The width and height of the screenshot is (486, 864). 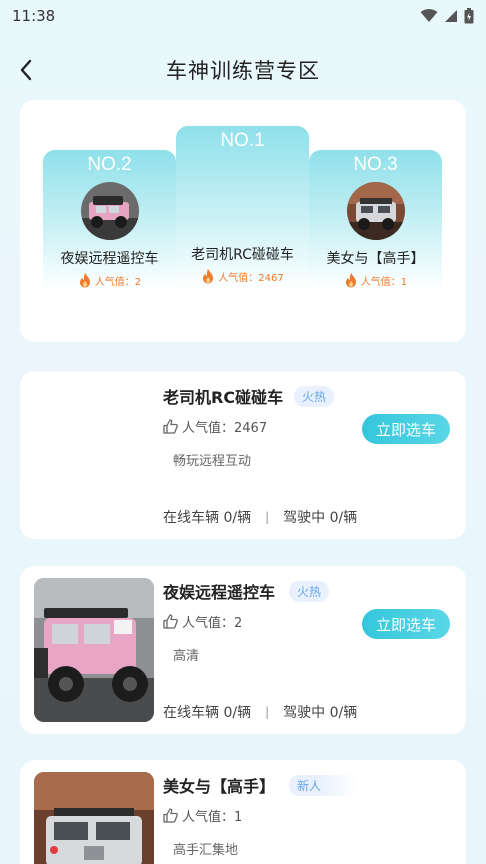 I want to click on offroad-car-image, so click(x=94, y=818).